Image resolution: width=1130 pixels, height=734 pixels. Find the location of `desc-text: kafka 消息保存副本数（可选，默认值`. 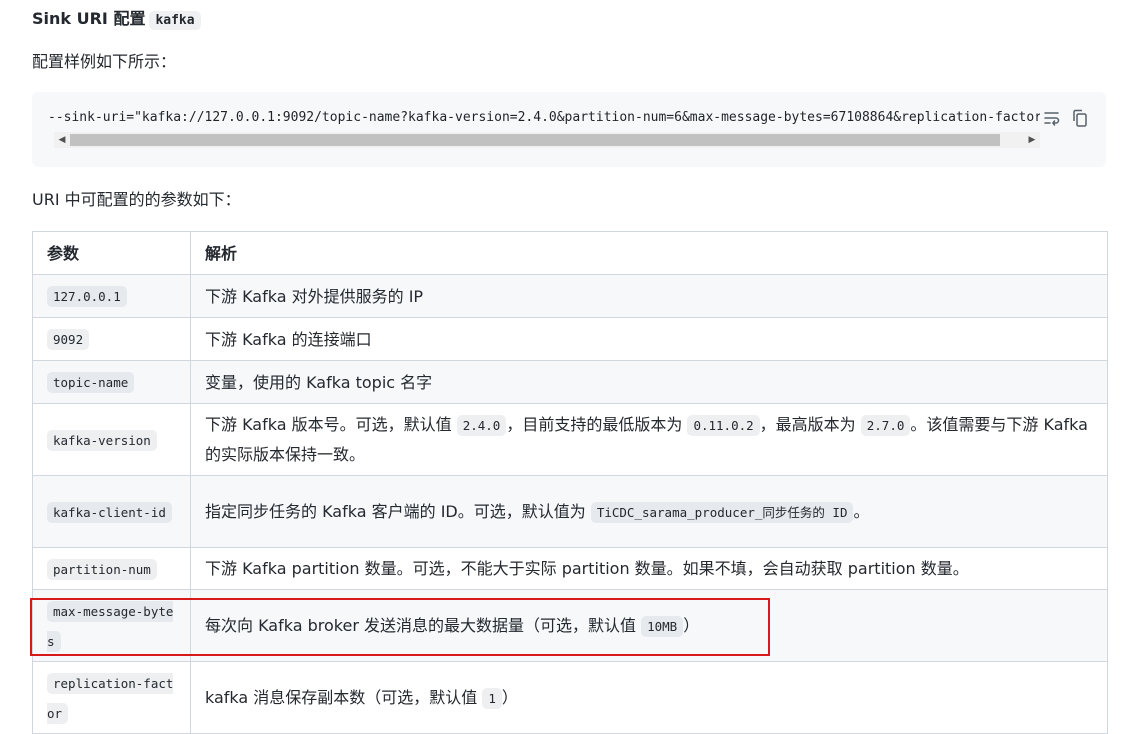

desc-text: kafka 消息保存副本数（可选，默认值 is located at coordinates (344, 697).